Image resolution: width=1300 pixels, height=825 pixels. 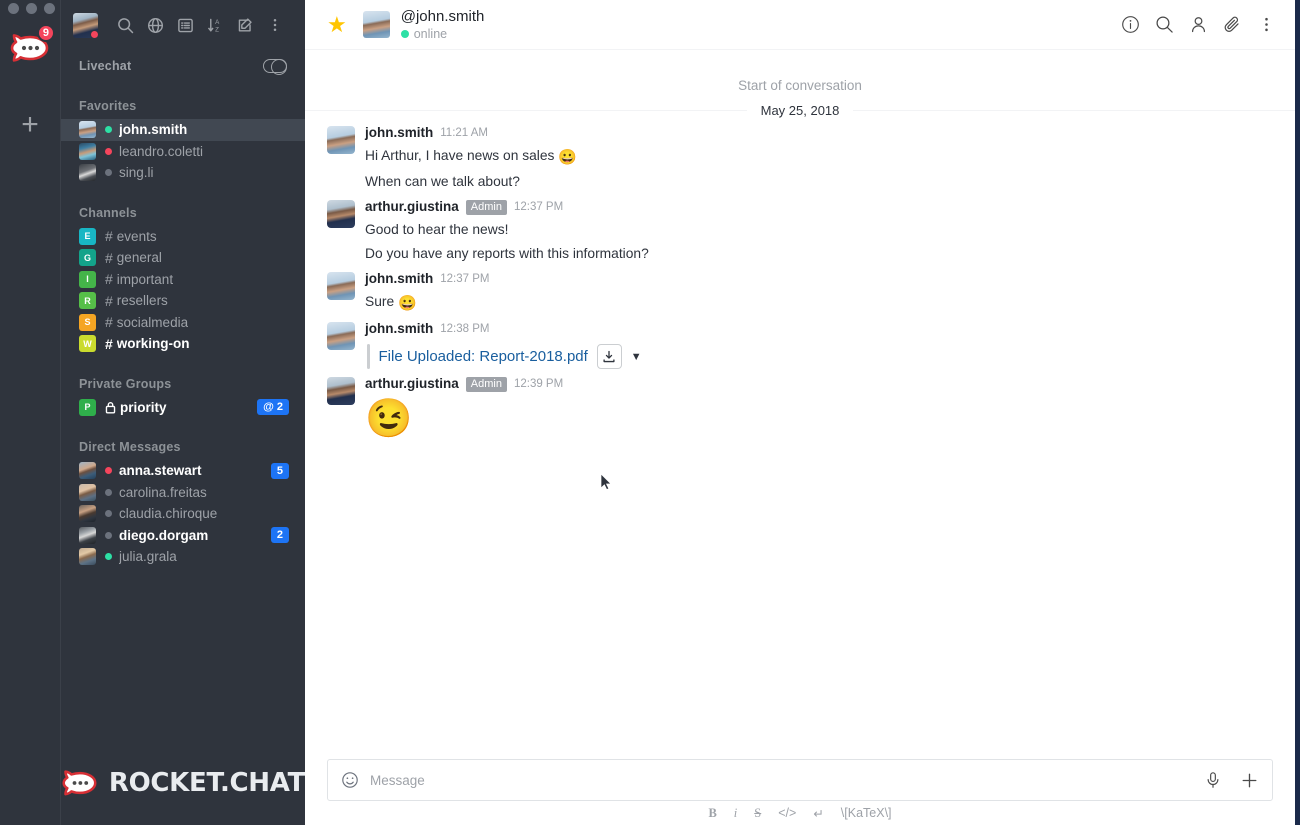 I want to click on status-badge: online, so click(x=442, y=33).